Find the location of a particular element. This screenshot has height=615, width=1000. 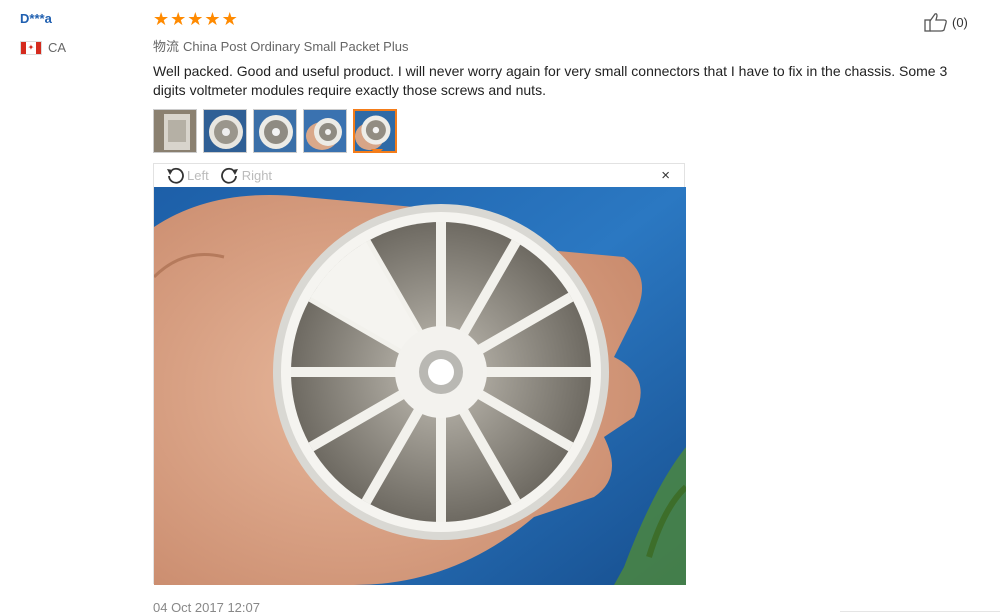

star-rating: ★ ★ ★ ★ ★ is located at coordinates (195, 19).